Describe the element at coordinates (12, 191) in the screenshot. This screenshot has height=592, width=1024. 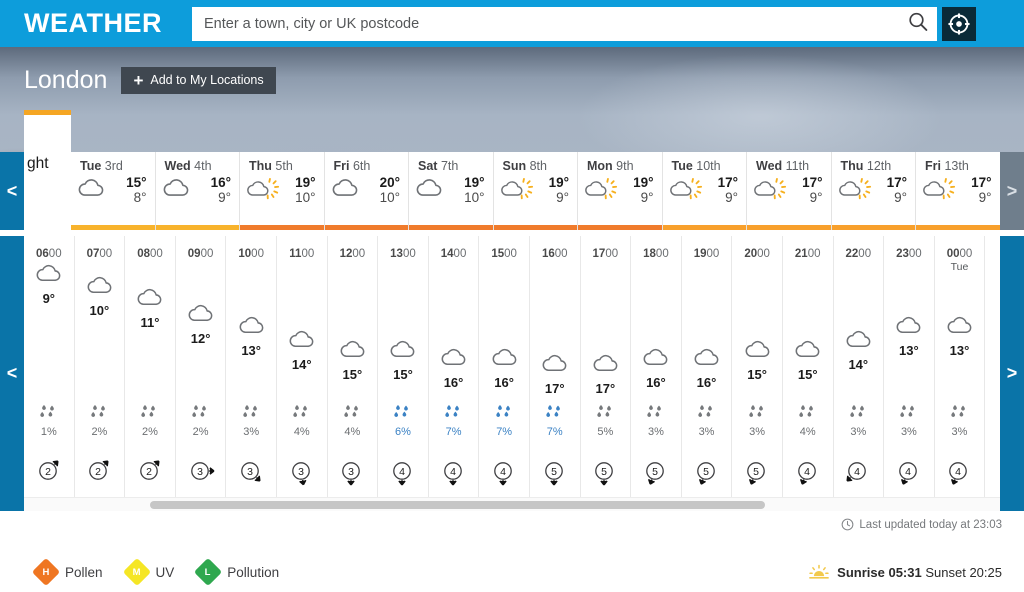
I see `day-strip-prev-button: <` at that location.